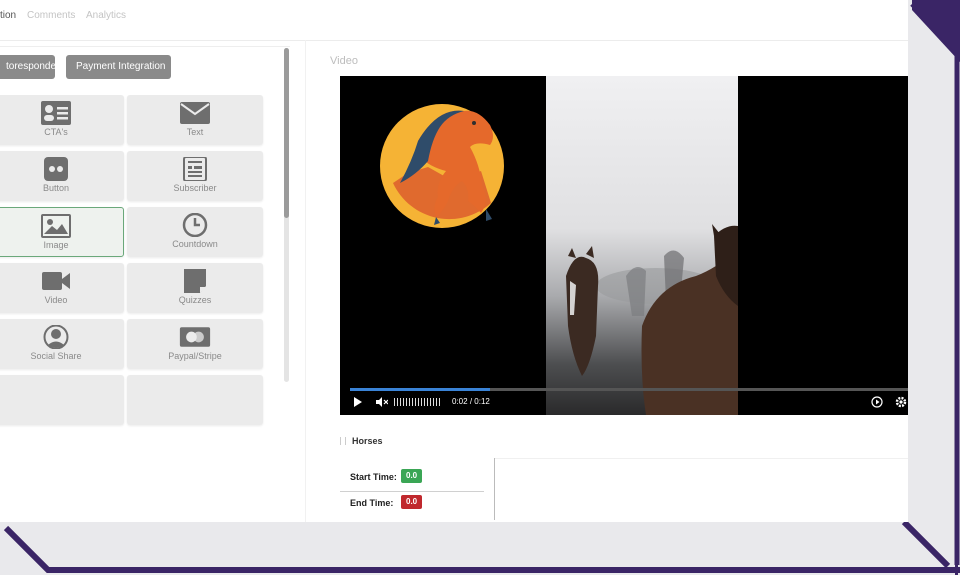 The width and height of the screenshot is (960, 575). I want to click on panel-scrollbar-thumb, so click(286, 133).